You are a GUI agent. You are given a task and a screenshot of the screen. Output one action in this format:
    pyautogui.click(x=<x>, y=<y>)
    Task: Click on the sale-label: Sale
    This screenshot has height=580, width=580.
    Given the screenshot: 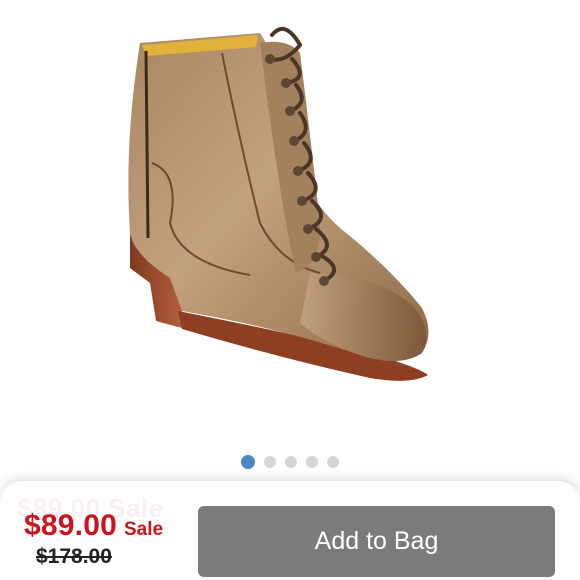 What is the action you would take?
    pyautogui.click(x=143, y=529)
    